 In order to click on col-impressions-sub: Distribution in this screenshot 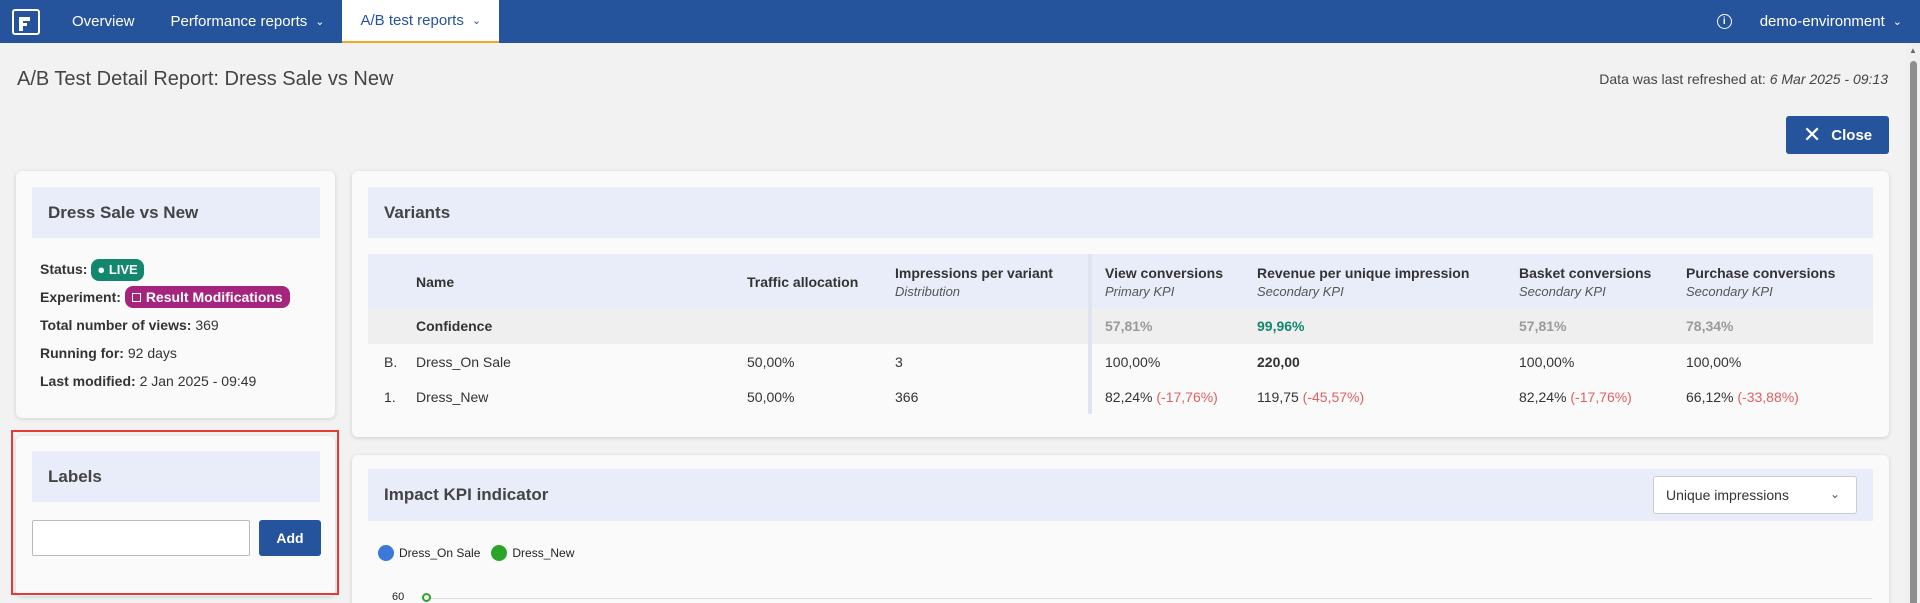, I will do `click(928, 291)`.